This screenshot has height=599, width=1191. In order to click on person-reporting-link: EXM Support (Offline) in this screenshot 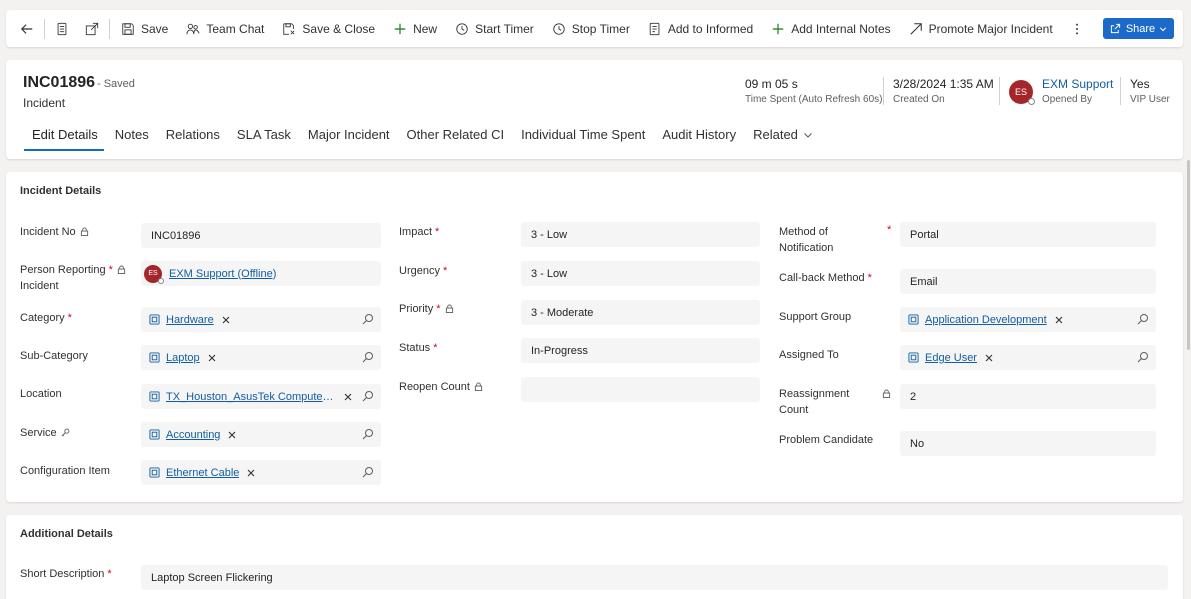, I will do `click(222, 274)`.